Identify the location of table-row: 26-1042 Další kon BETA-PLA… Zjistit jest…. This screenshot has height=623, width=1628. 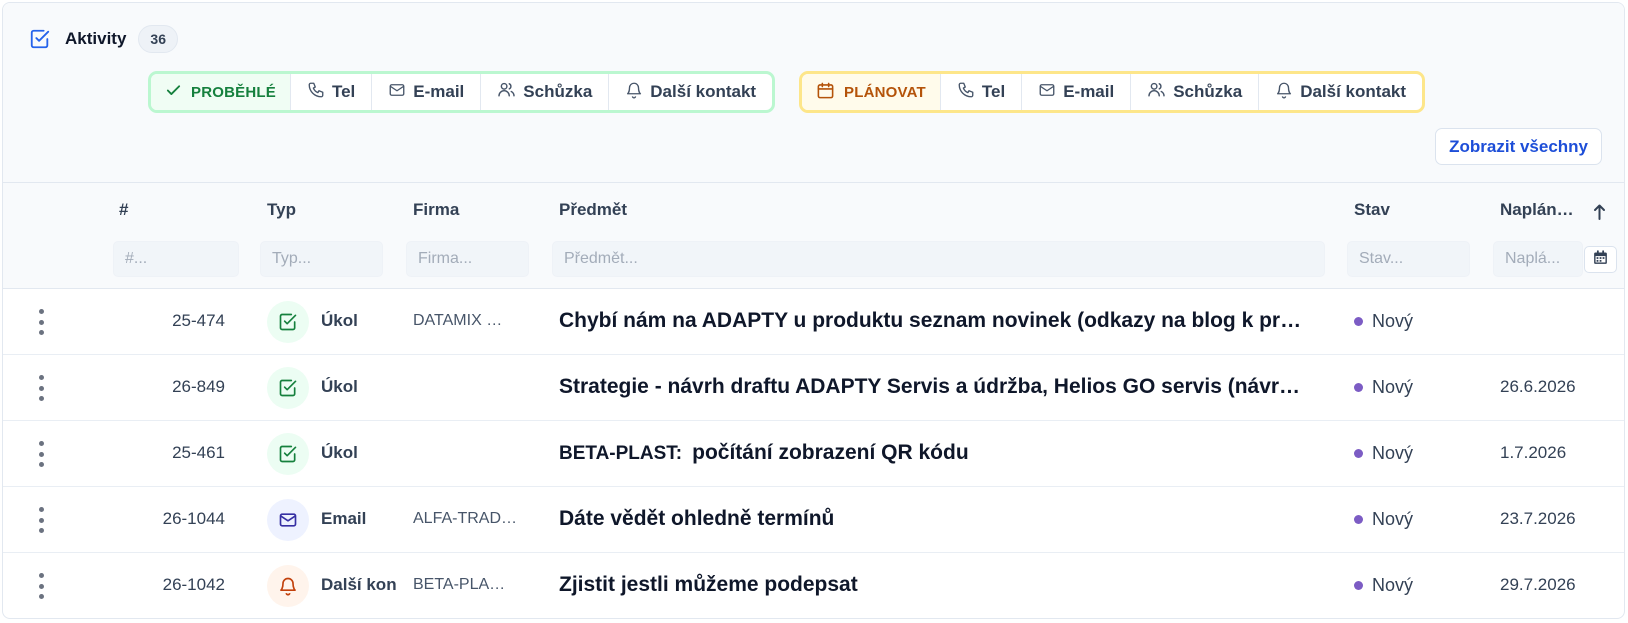
(813, 585).